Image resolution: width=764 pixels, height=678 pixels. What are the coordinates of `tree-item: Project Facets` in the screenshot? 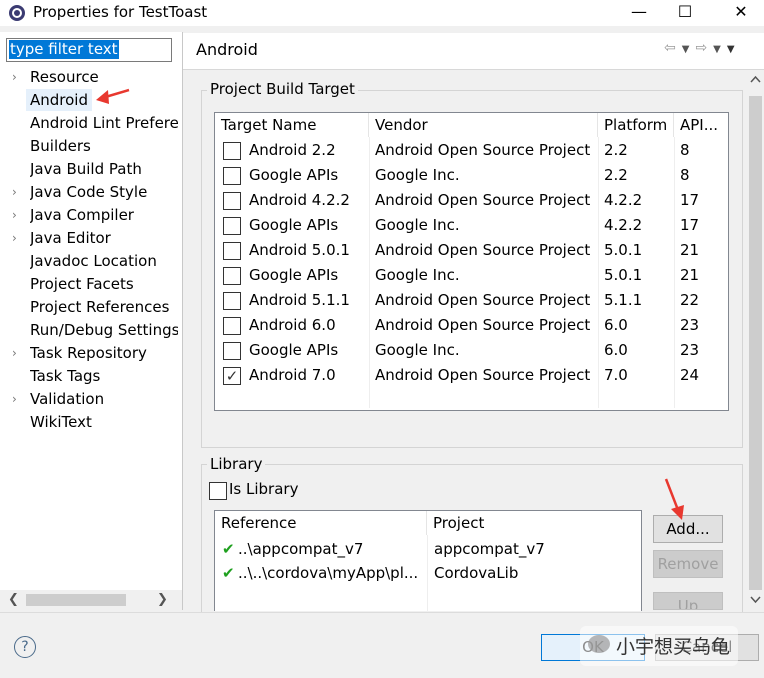 It's located at (104, 284).